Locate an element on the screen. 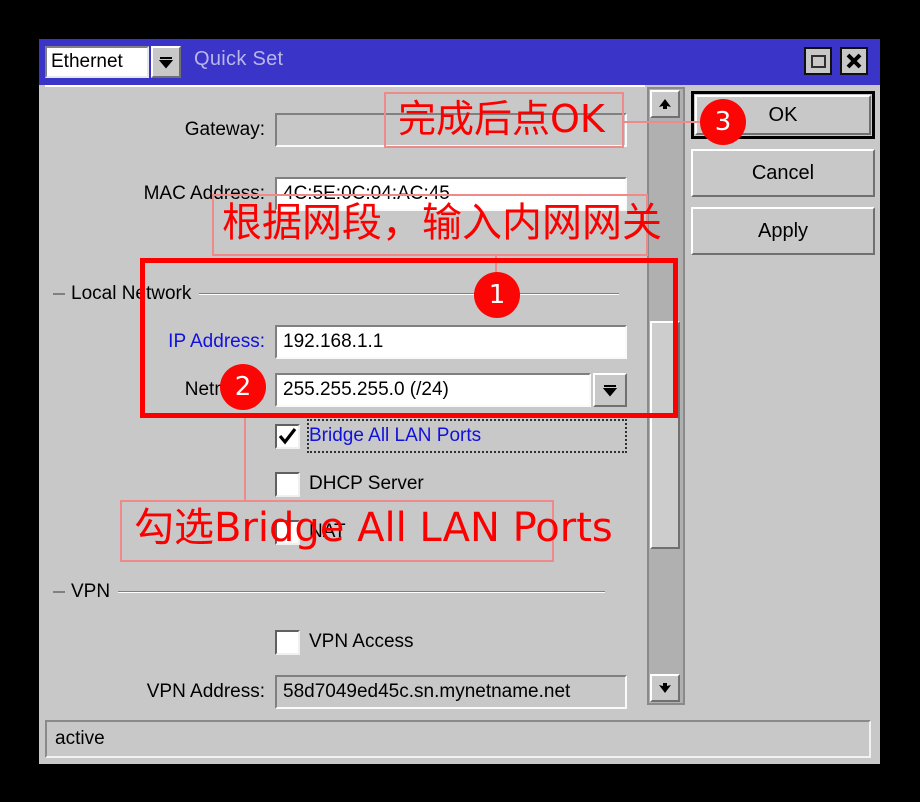 Image resolution: width=920 pixels, height=802 pixels. nat-label: NAT is located at coordinates (327, 531).